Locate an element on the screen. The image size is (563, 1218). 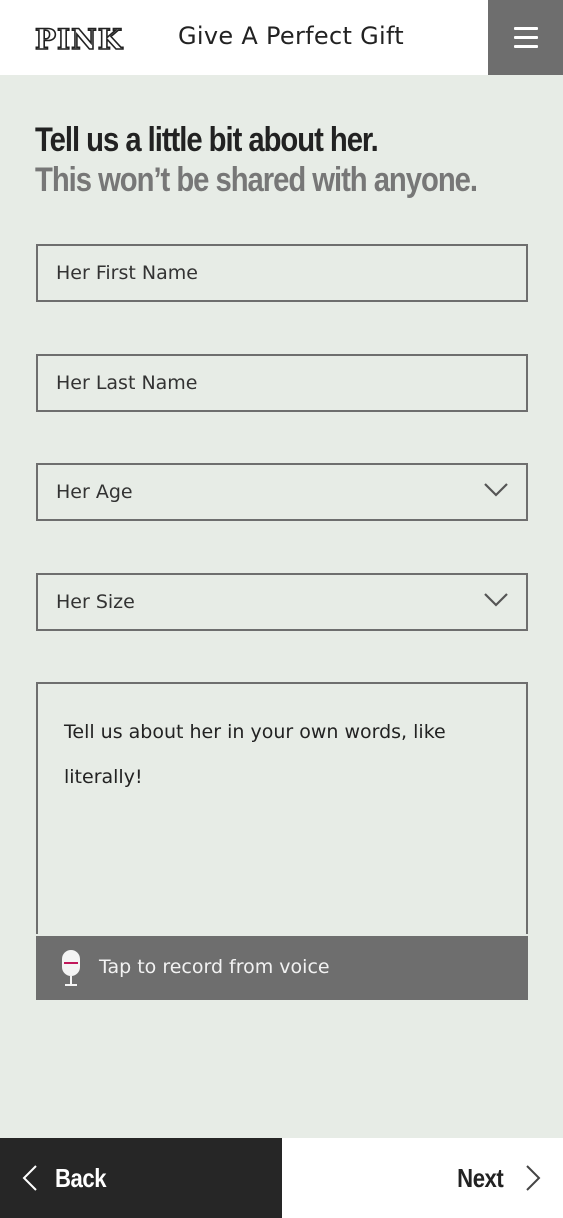
first-name-input is located at coordinates (282, 273).